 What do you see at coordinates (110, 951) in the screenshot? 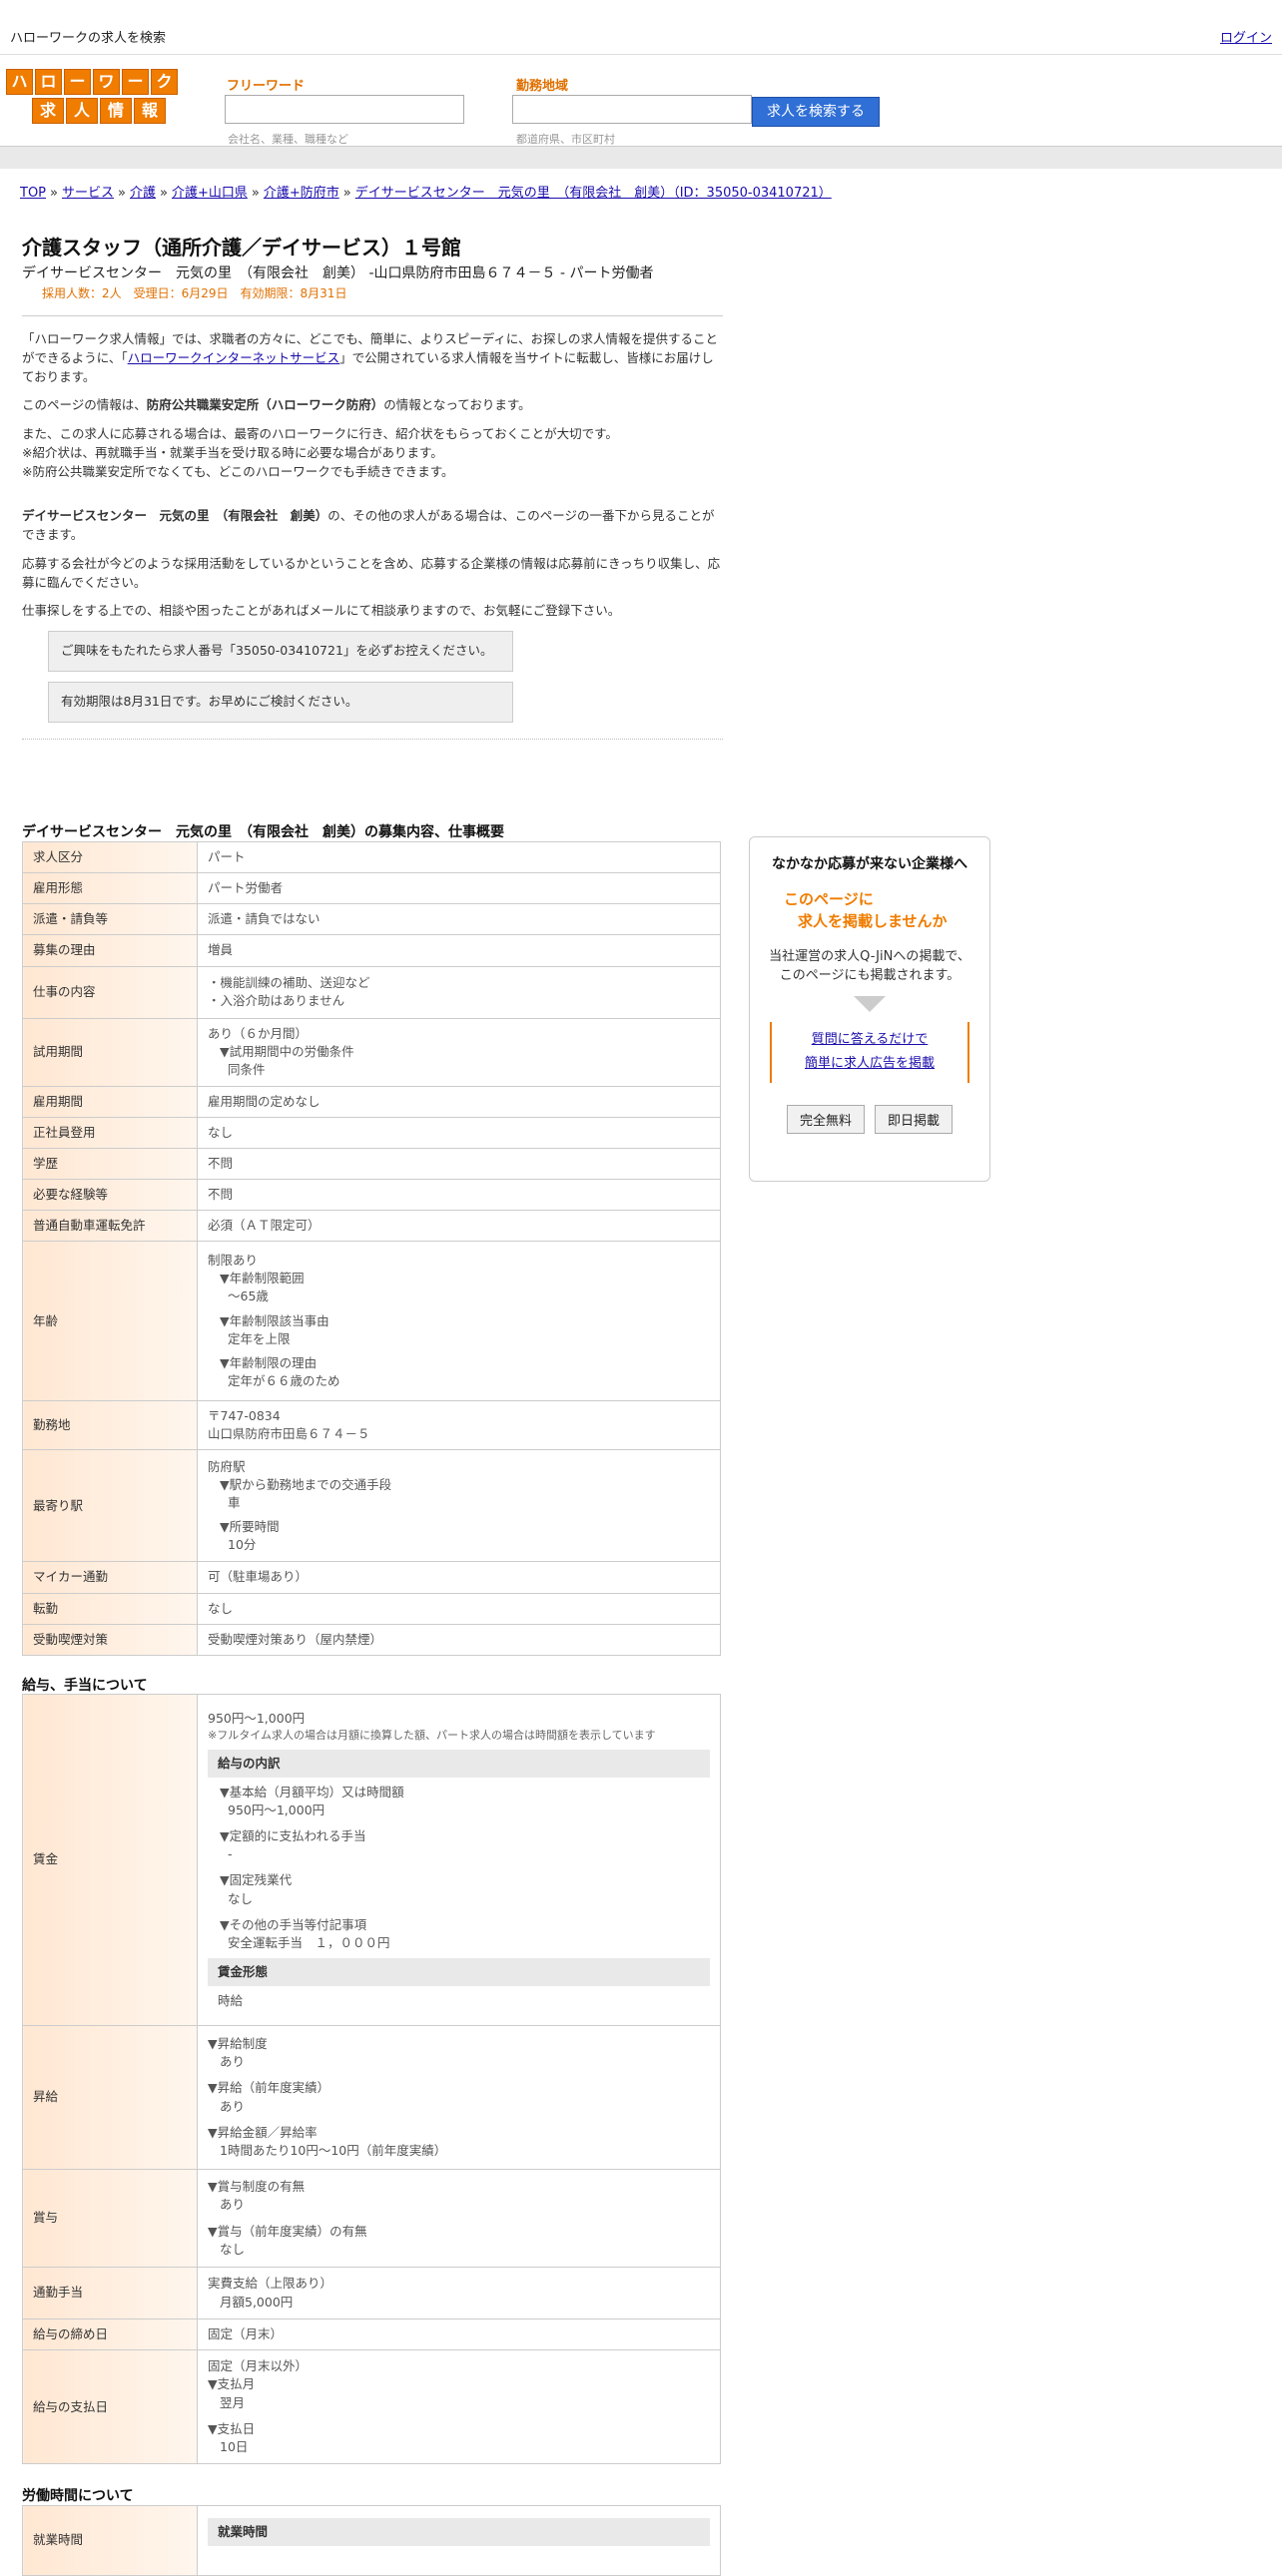
I see `row-label: 募集の理由` at bounding box center [110, 951].